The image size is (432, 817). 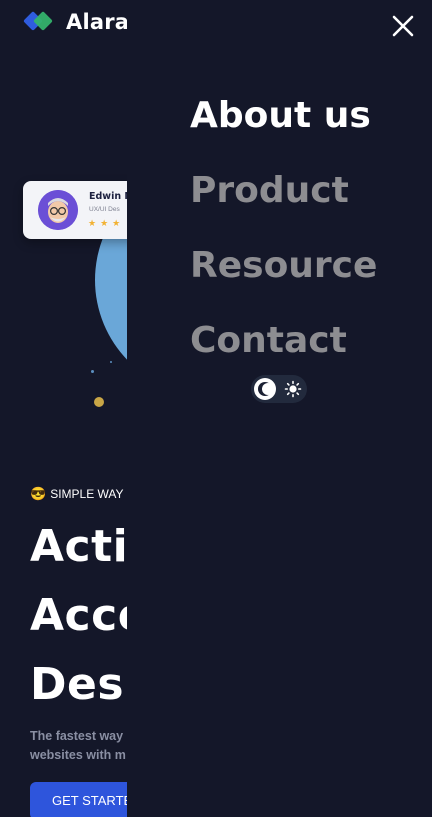 I want to click on menu-item-product: Product, so click(x=283, y=190).